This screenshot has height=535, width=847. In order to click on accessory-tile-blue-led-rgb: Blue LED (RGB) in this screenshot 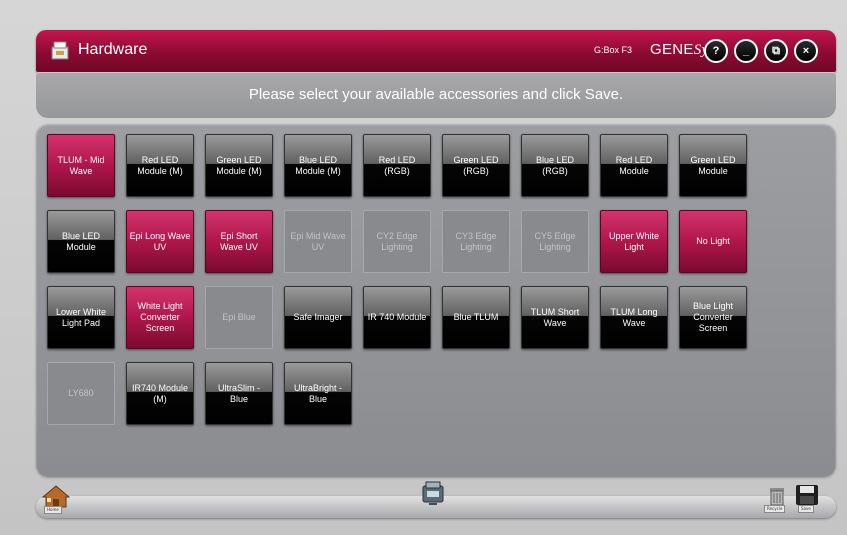, I will do `click(555, 165)`.